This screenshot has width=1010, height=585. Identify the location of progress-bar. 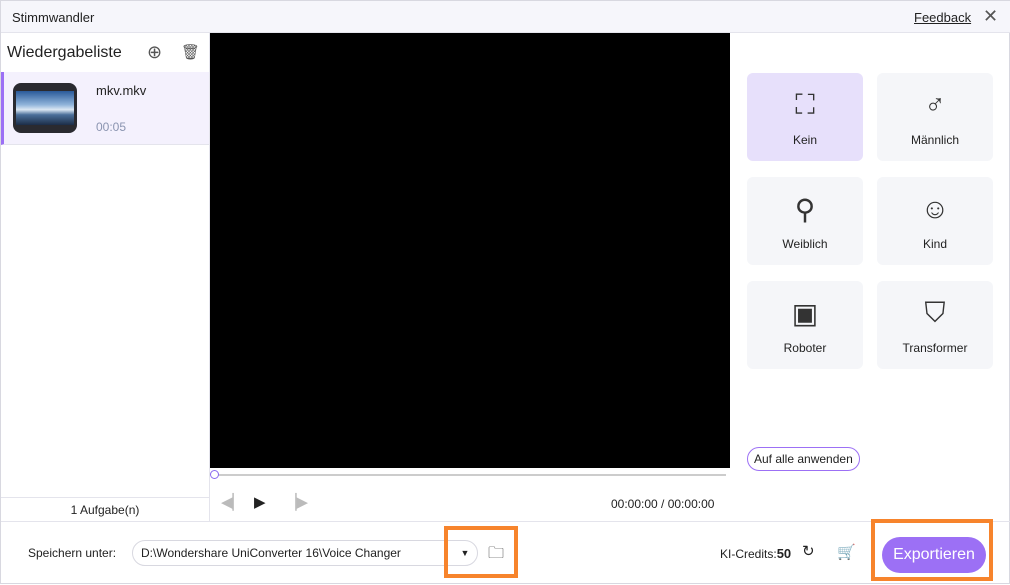
(470, 475).